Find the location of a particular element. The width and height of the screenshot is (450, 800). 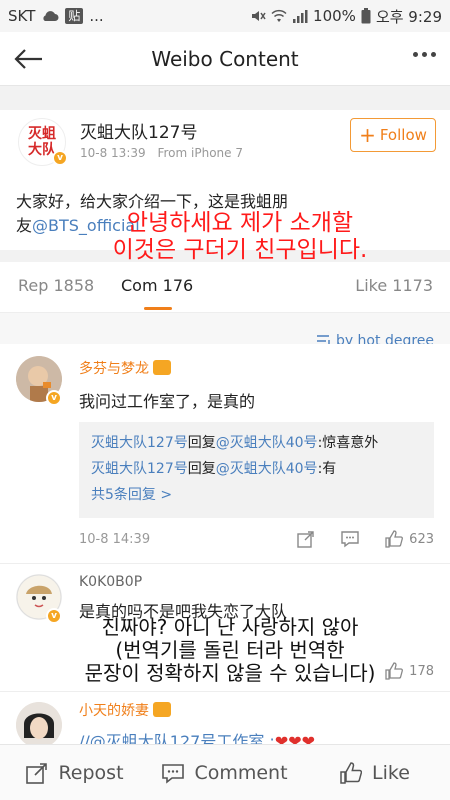

comment-date: 10-8 14:39 is located at coordinates (115, 539).